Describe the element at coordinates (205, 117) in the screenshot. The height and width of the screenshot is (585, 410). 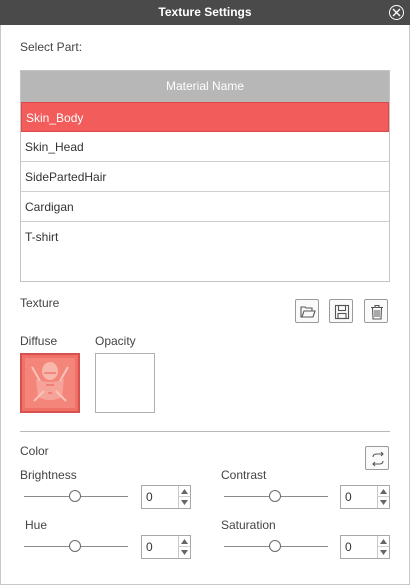
I see `table-row-skin-body: Skin_Body` at that location.